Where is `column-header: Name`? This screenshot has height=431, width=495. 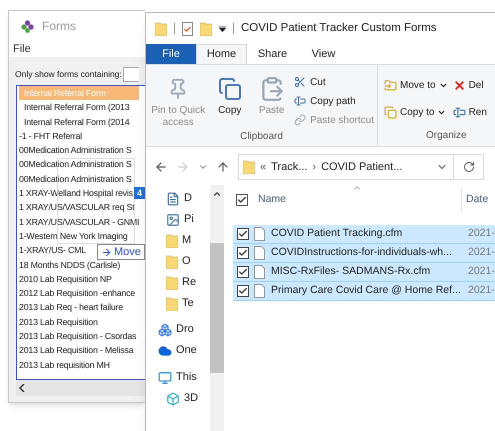
column-header: Name is located at coordinates (359, 200).